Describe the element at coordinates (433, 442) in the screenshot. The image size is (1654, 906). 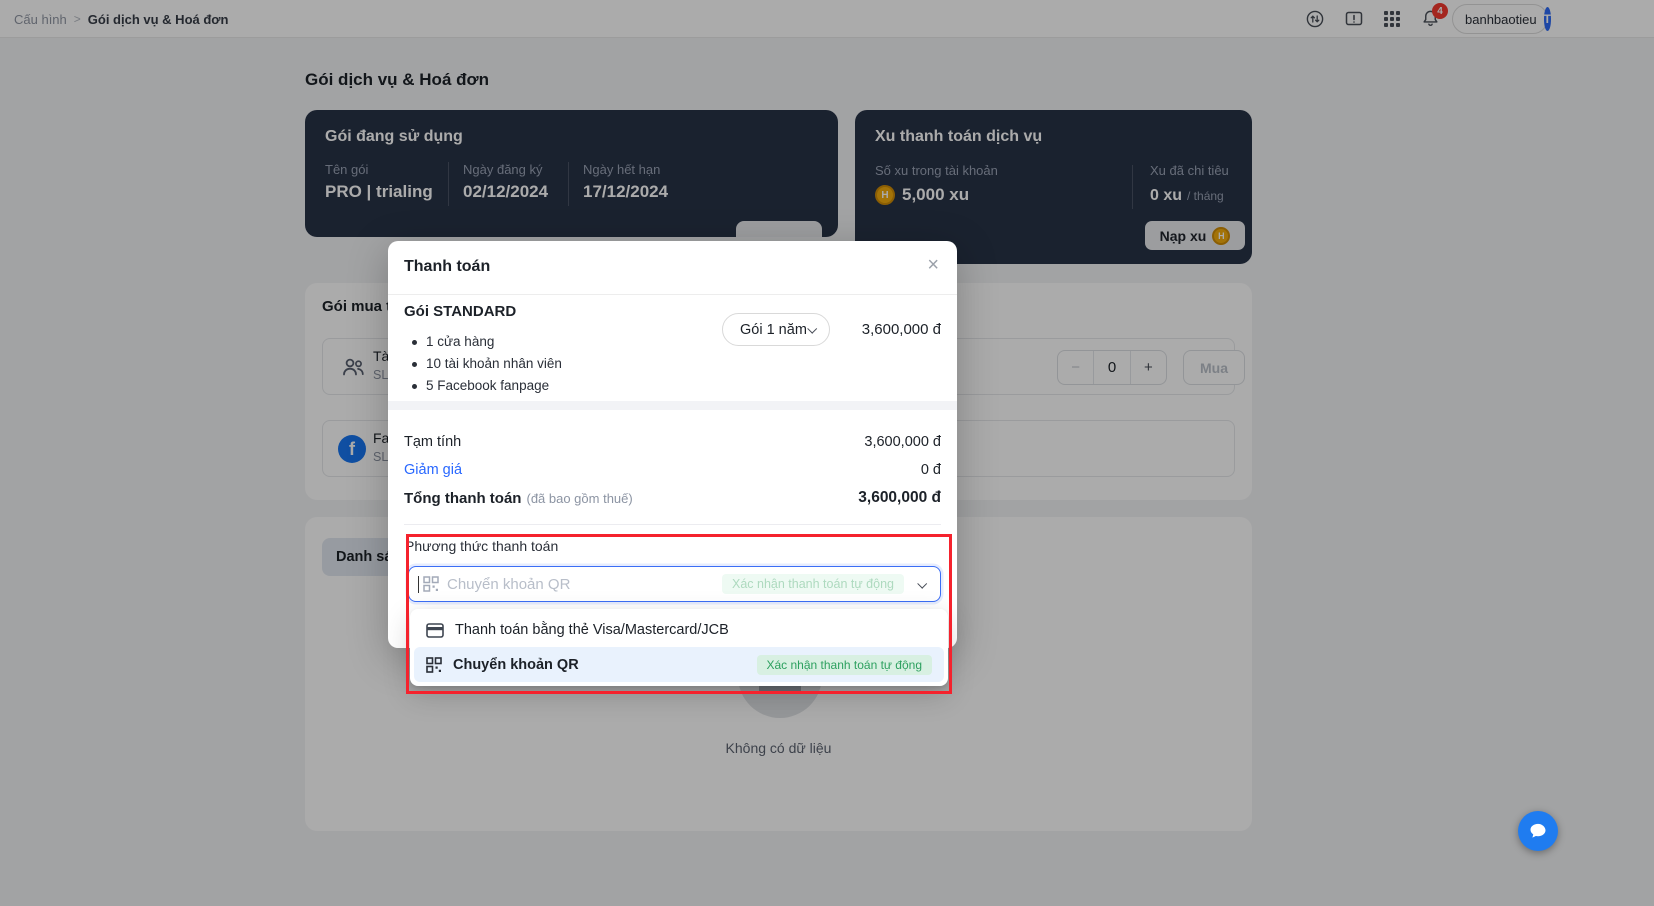
I see `subtotal-label: Tạm tính` at that location.